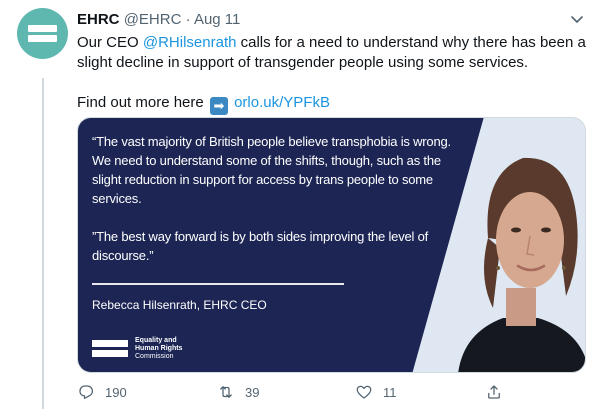 This screenshot has width=598, height=409. What do you see at coordinates (390, 392) in the screenshot?
I see `like-count: 11` at bounding box center [390, 392].